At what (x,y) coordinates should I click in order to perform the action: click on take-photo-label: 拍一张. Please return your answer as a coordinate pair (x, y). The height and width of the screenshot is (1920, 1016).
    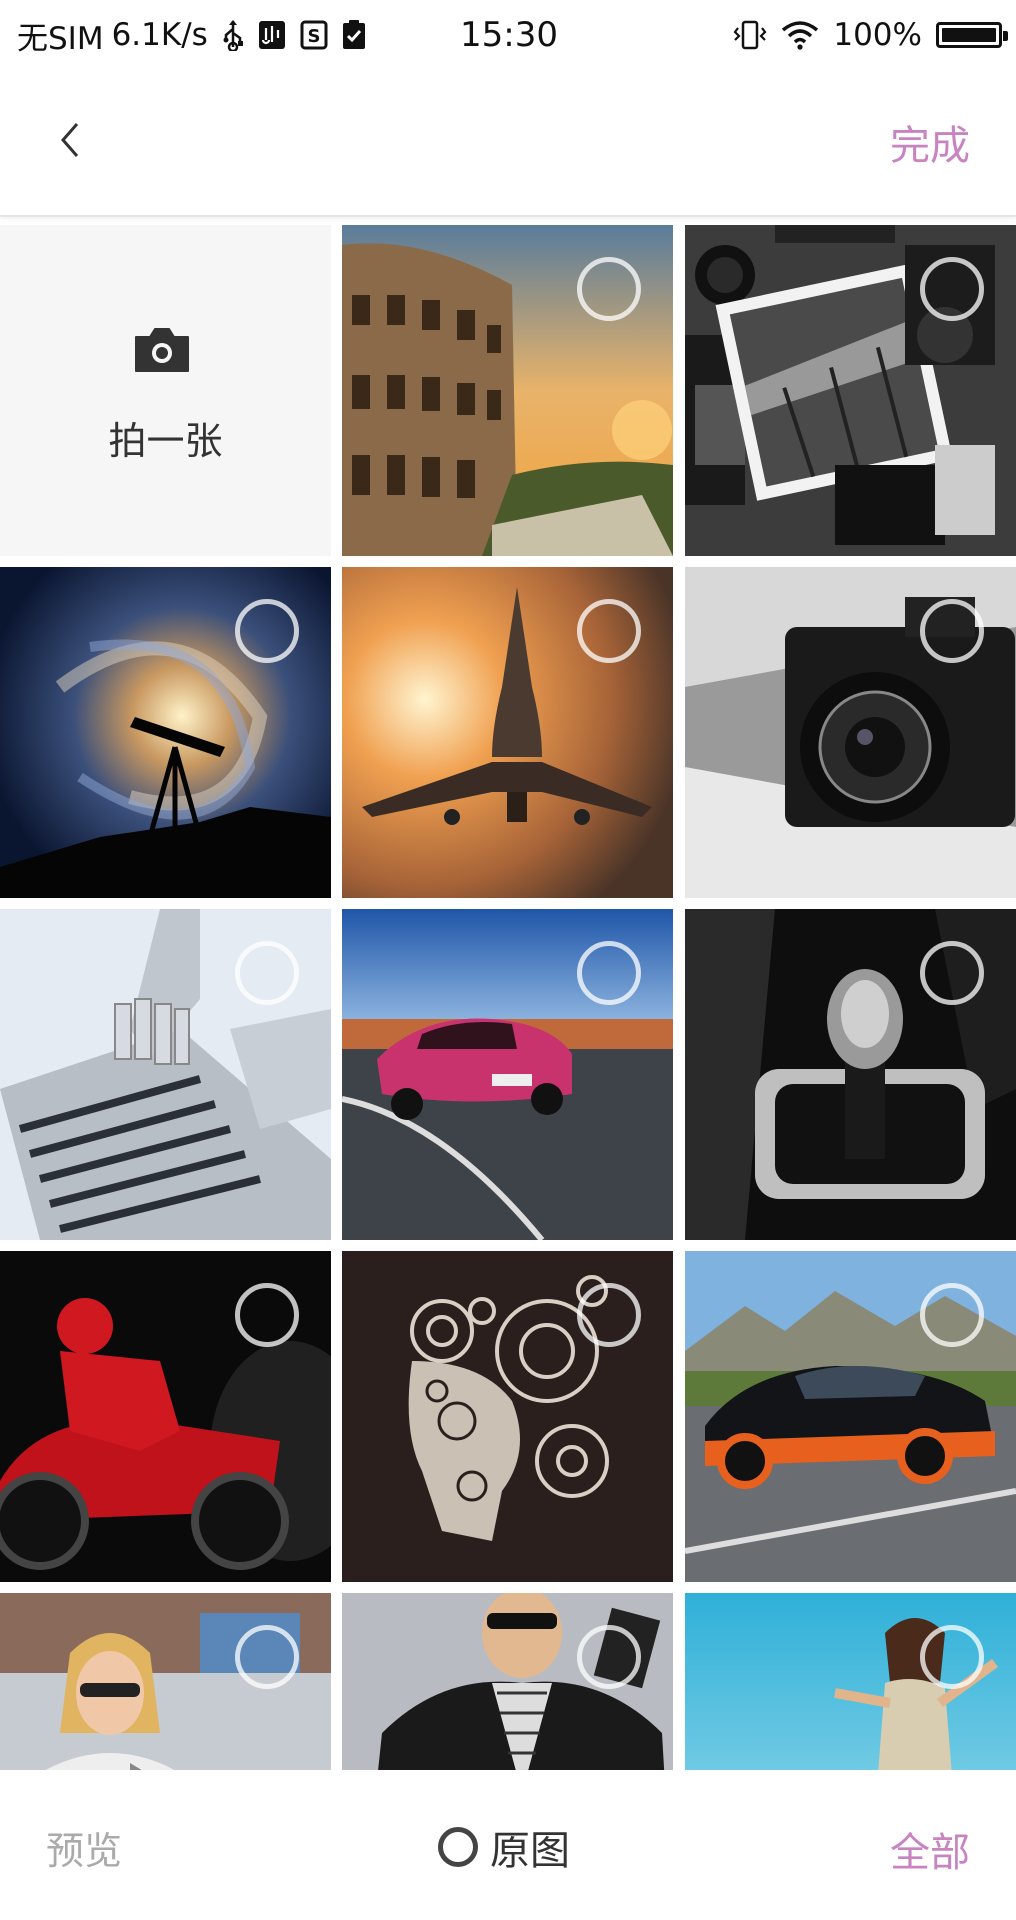
    Looking at the image, I should click on (165, 441).